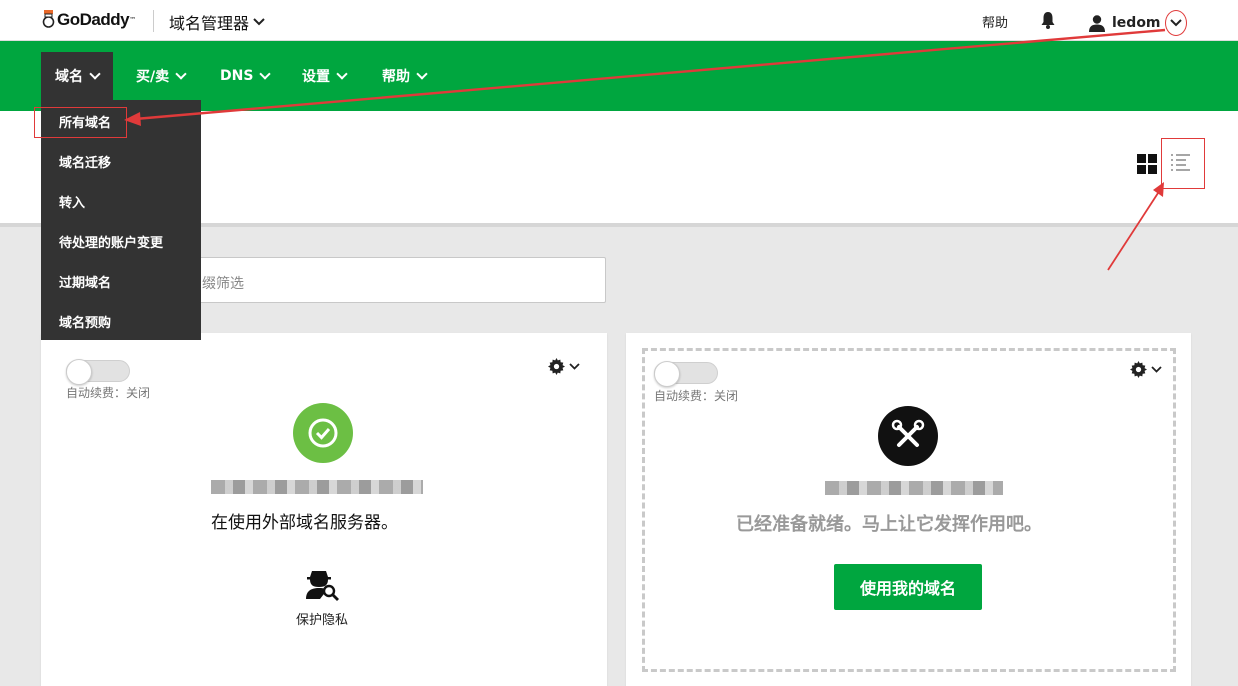 The height and width of the screenshot is (686, 1238). Describe the element at coordinates (1097, 23) in the screenshot. I see `user-icon` at that location.